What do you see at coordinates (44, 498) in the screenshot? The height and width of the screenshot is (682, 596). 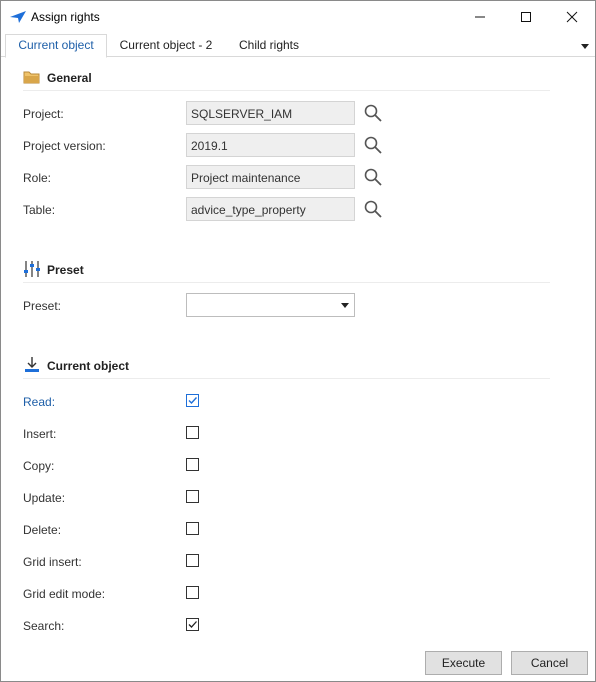 I see `update-label: Update:` at bounding box center [44, 498].